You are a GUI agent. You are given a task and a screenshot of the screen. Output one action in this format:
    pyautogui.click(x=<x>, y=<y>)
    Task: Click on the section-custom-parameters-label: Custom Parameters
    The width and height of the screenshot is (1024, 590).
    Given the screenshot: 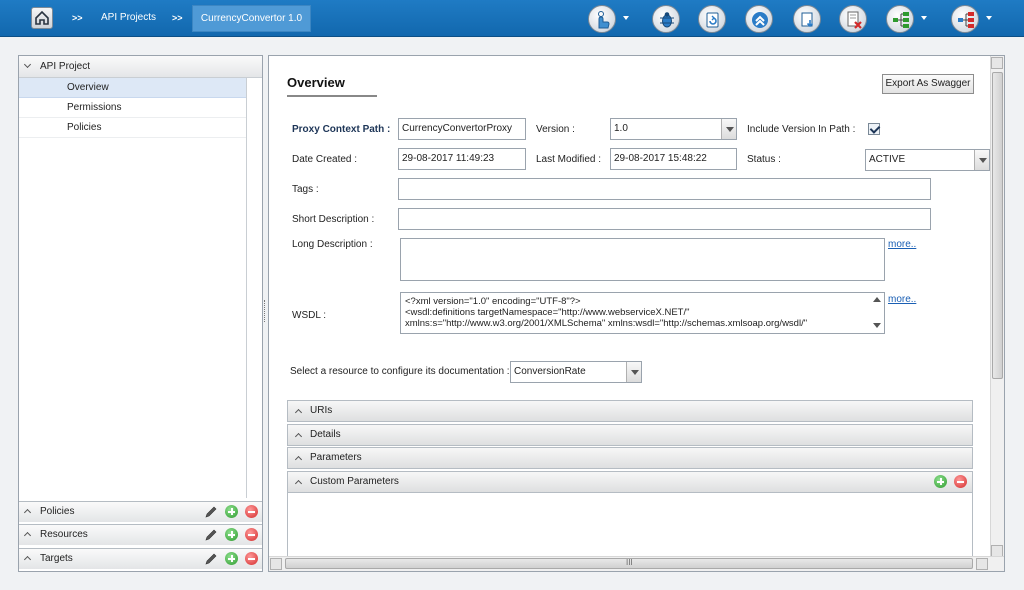 What is the action you would take?
    pyautogui.click(x=354, y=481)
    